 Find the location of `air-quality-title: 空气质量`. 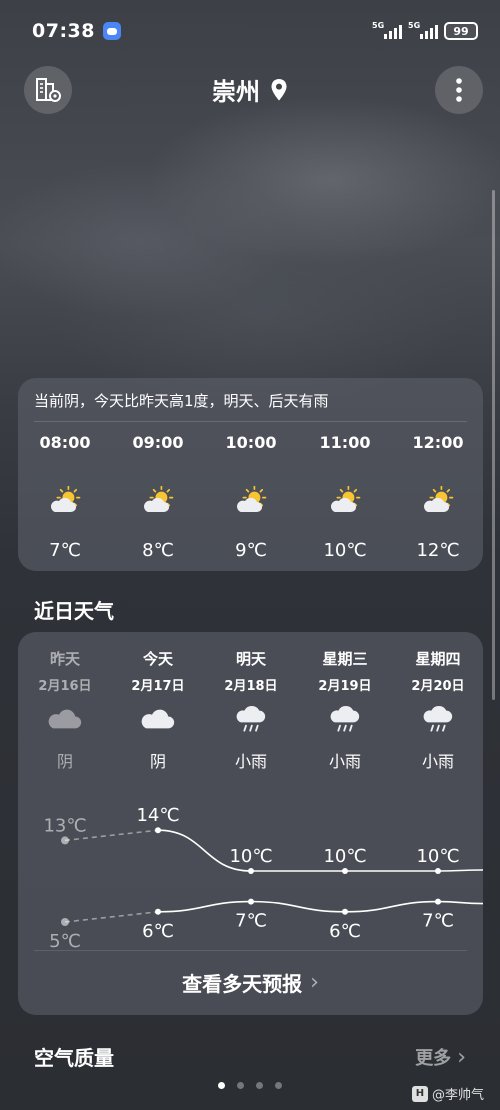

air-quality-title: 空气质量 is located at coordinates (74, 1058).